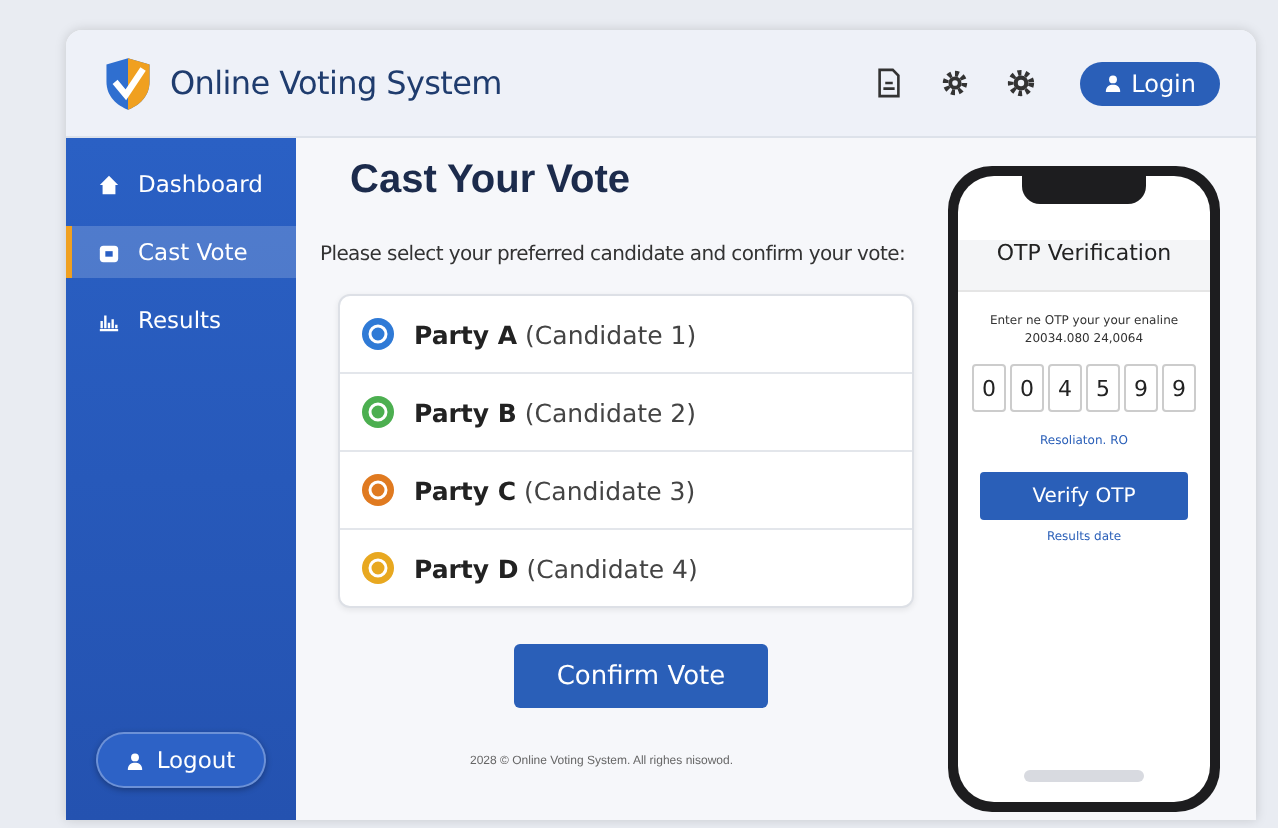 The width and height of the screenshot is (1278, 828). Describe the element at coordinates (1103, 388) in the screenshot. I see `otp-digit-field: 5` at that location.